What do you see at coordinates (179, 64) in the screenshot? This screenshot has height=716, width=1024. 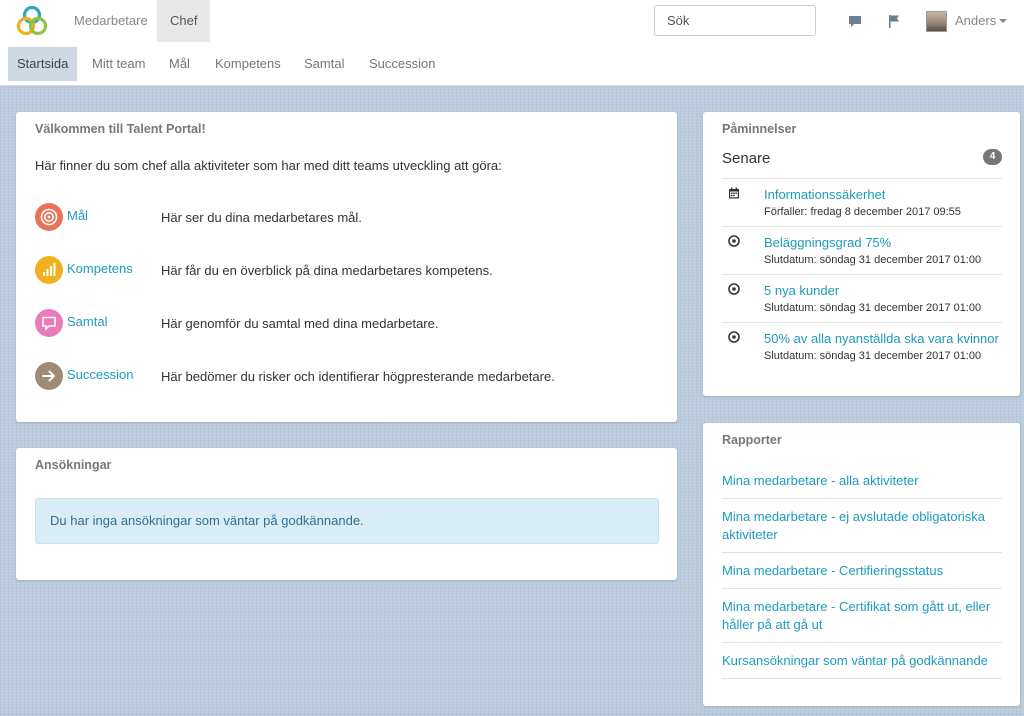 I see `tab-mal: Mål` at bounding box center [179, 64].